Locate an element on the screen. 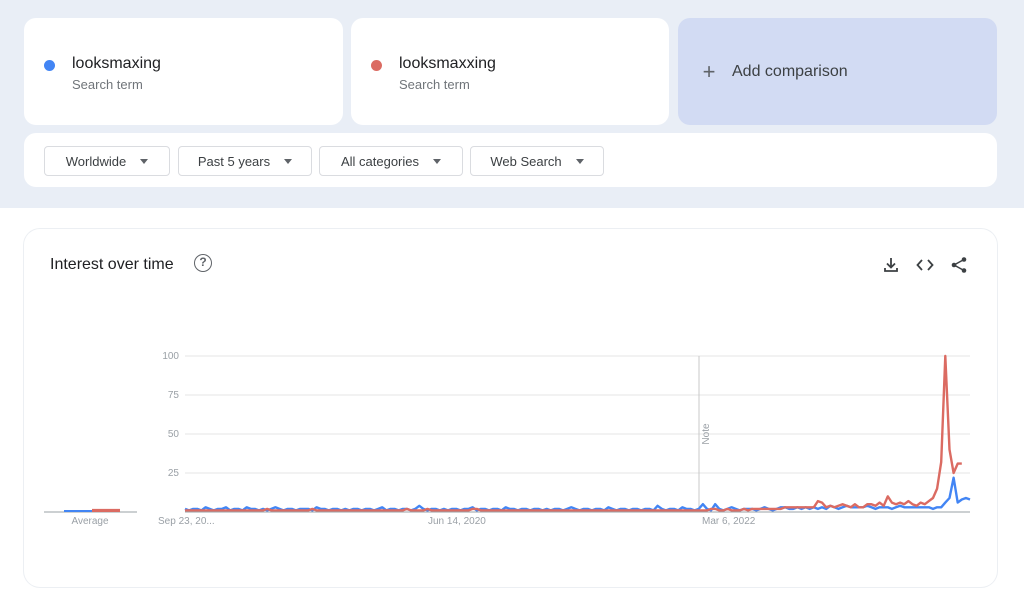  add-comparison-label: Add comparison is located at coordinates (790, 71).